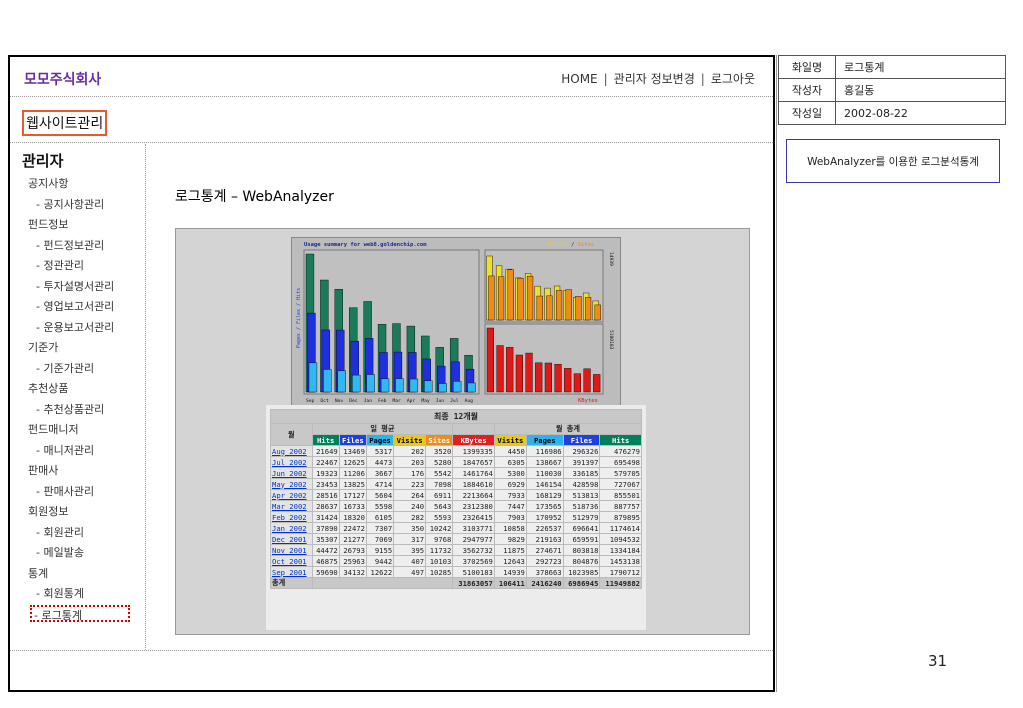 The image size is (1023, 708). What do you see at coordinates (380, 462) in the screenshot?
I see `table-cell: 4473` at bounding box center [380, 462].